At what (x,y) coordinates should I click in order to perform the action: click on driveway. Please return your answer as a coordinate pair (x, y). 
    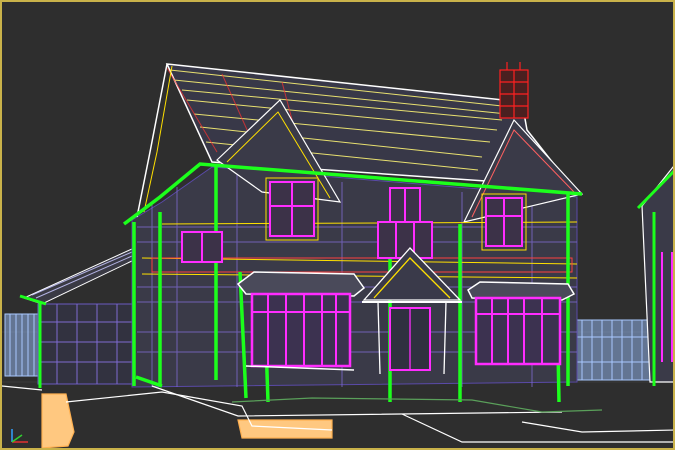
    Looking at the image, I should click on (338, 416).